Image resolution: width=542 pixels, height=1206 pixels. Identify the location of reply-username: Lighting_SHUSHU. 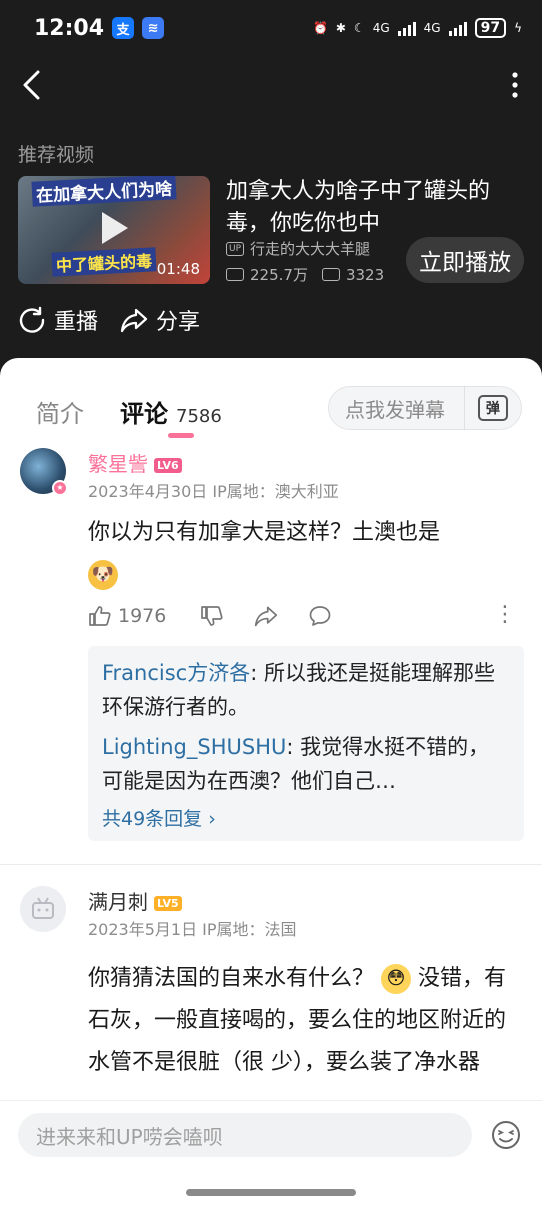
(194, 747).